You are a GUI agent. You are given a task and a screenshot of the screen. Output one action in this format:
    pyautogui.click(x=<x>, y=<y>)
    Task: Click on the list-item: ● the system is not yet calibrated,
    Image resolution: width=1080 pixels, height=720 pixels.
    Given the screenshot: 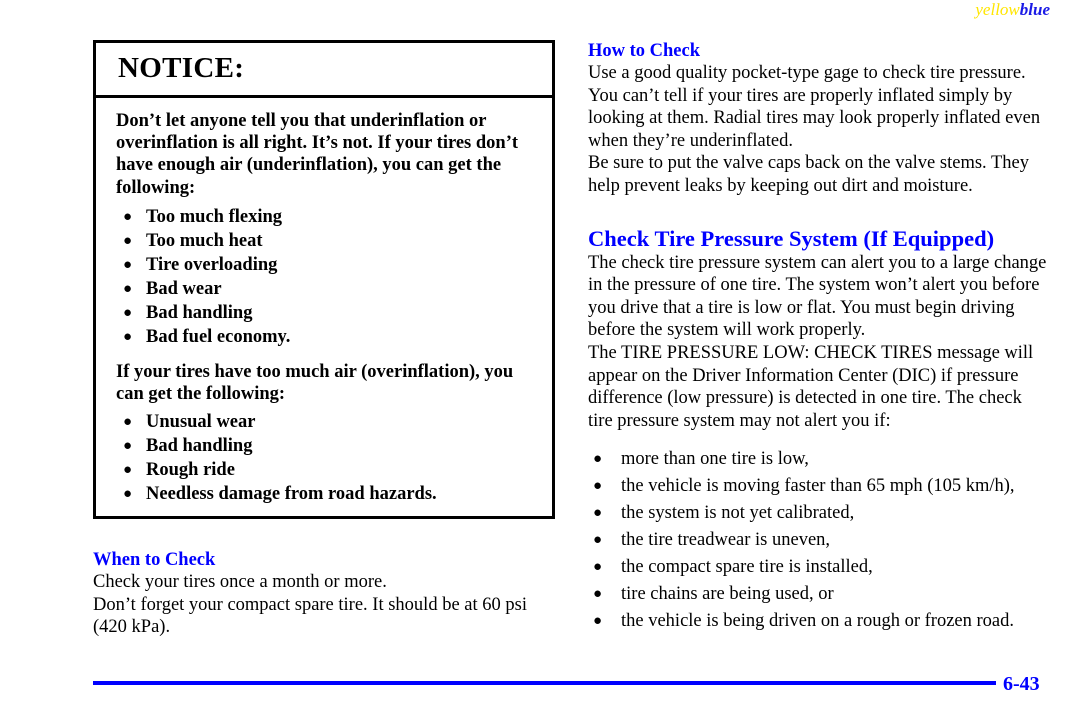 What is the action you would take?
    pyautogui.click(x=818, y=513)
    